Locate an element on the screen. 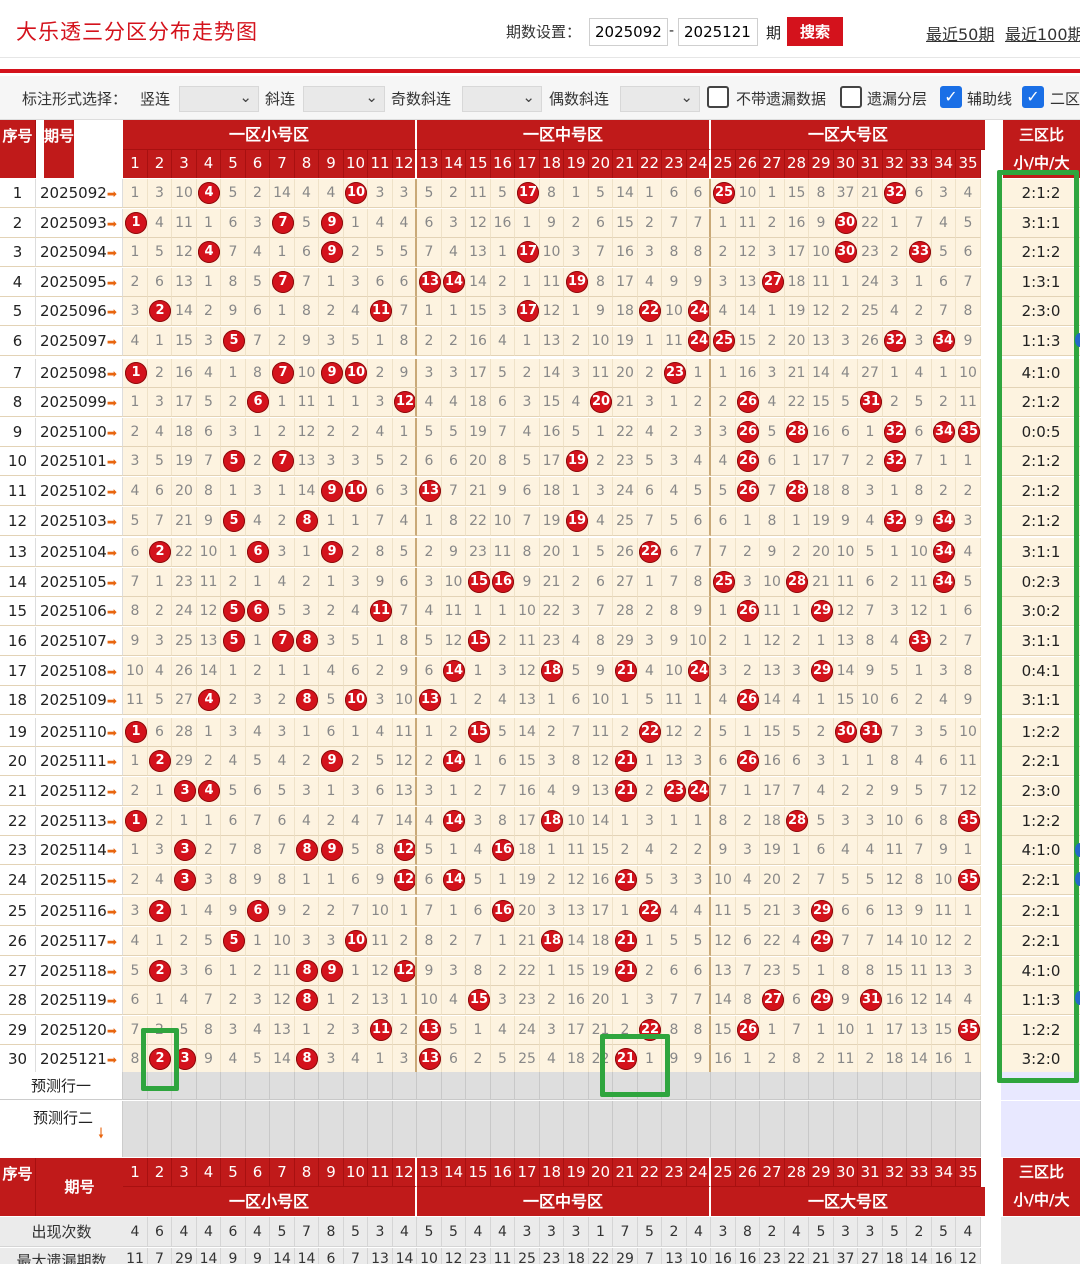 The image size is (1080, 1264). trend-cell: 1 is located at coordinates (282, 311).